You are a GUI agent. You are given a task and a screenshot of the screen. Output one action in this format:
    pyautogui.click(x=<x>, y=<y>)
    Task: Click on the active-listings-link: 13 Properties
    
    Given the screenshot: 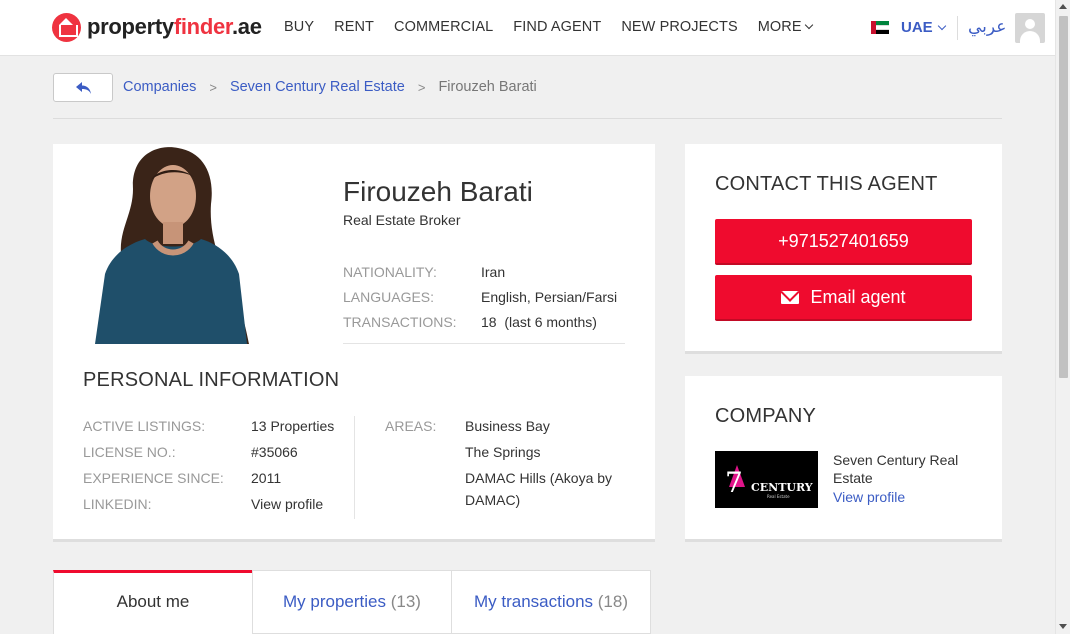 What is the action you would take?
    pyautogui.click(x=292, y=426)
    